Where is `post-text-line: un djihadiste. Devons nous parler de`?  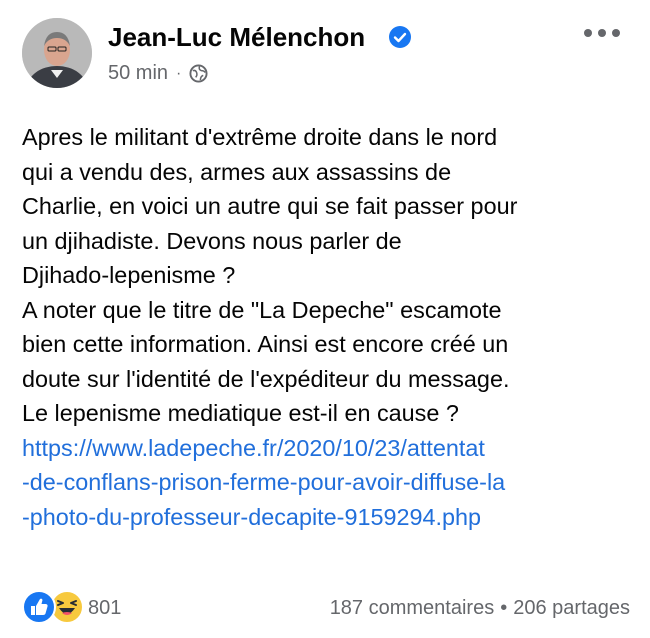
post-text-line: un djihadiste. Devons nous parler de is located at coordinates (212, 240).